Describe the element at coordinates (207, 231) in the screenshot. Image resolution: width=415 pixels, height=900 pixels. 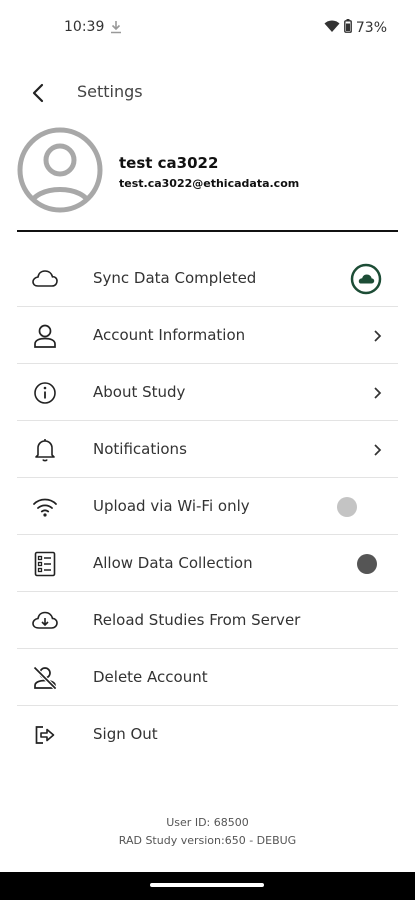
I see `profile-divider` at that location.